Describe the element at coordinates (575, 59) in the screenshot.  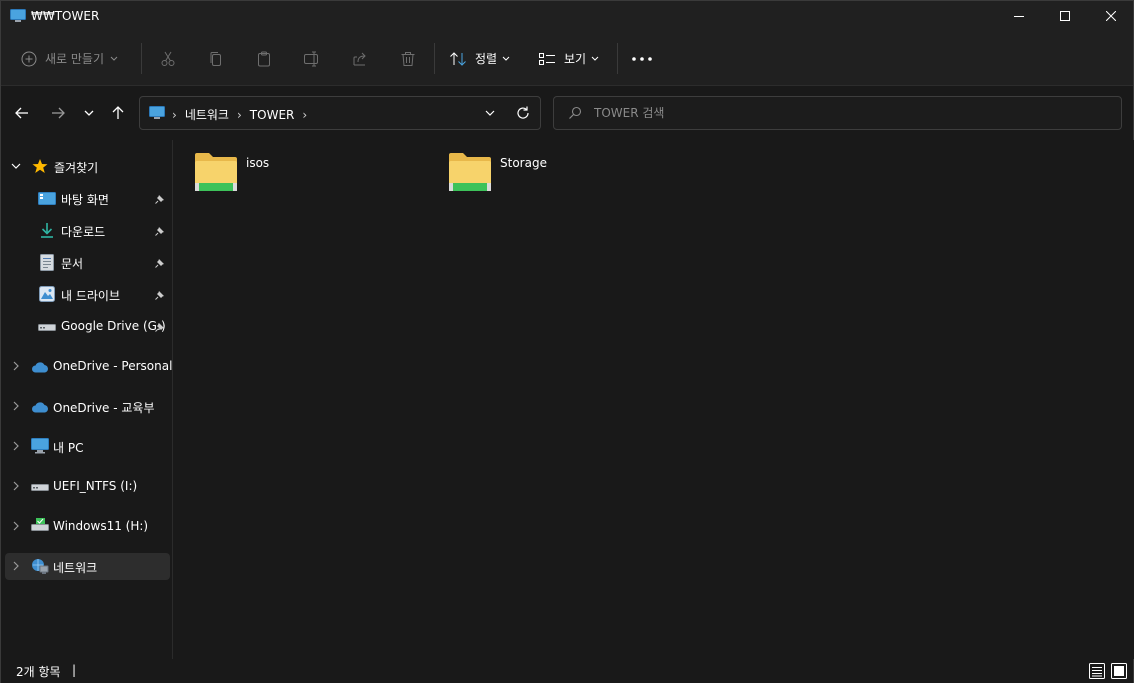
I see `view-button-label: 보기` at that location.